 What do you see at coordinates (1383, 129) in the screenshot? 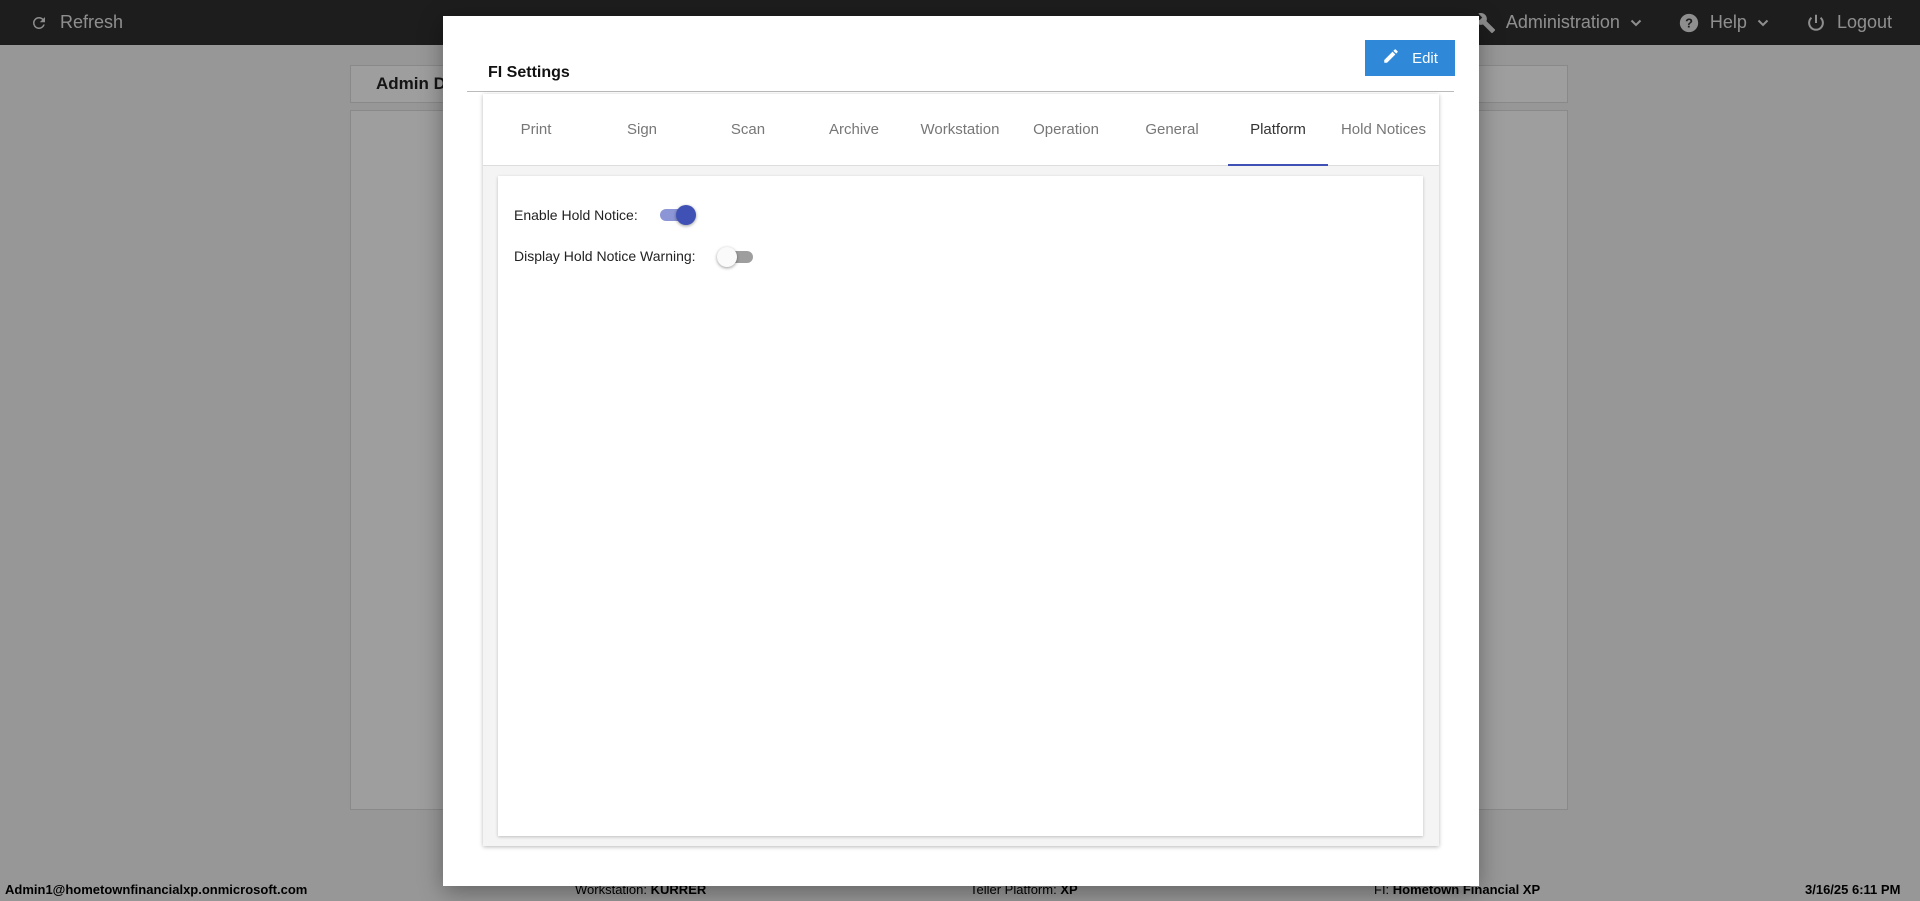
I see `tab-hold-notices: Hold Notices` at bounding box center [1383, 129].